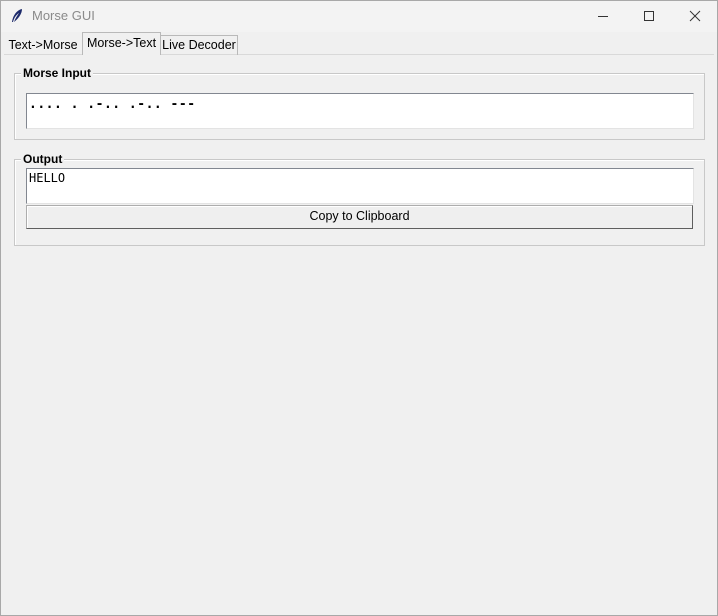 The height and width of the screenshot is (616, 718). Describe the element at coordinates (63, 15) in the screenshot. I see `window-title: Morse GUI` at that location.